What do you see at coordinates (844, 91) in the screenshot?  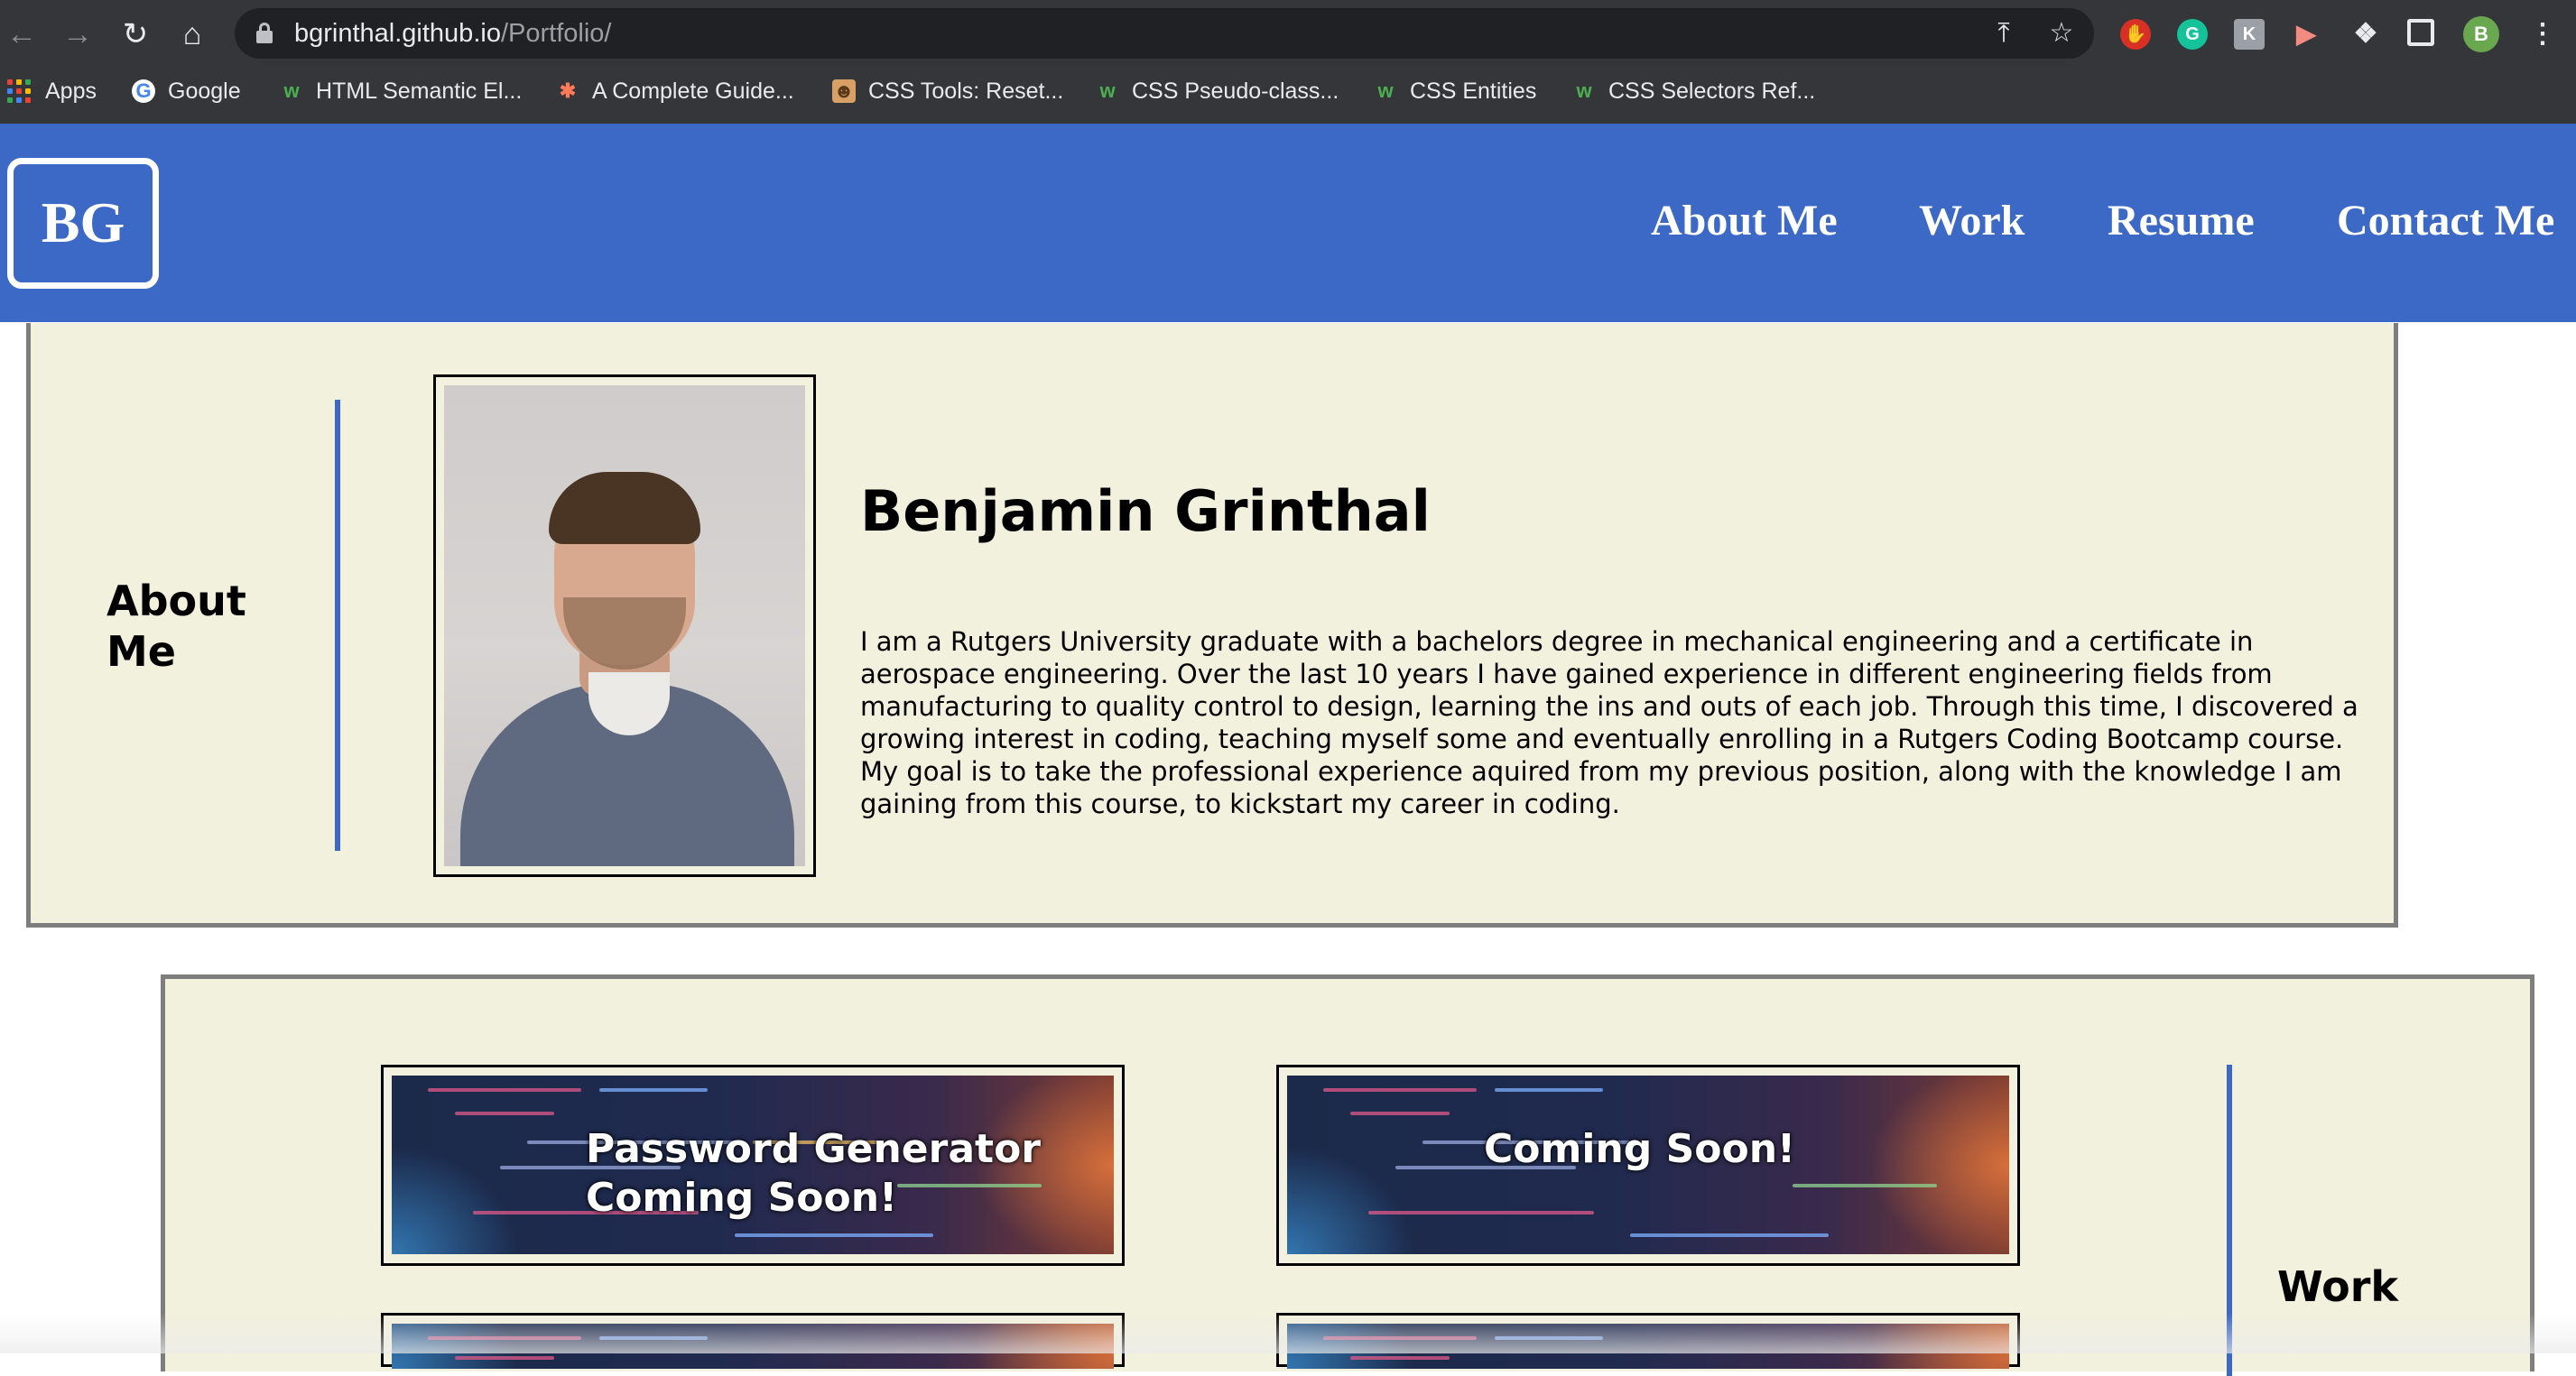 I see `meyerweb-icon: ☻` at bounding box center [844, 91].